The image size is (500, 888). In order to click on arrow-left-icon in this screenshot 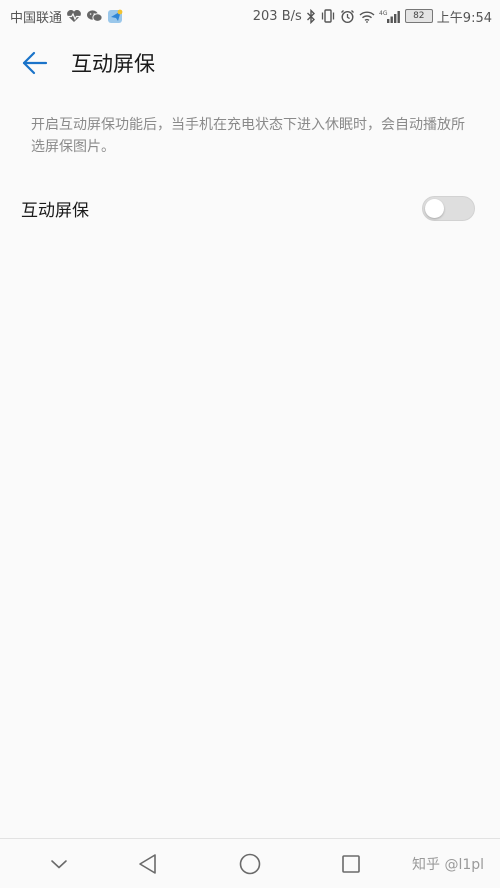, I will do `click(35, 63)`.